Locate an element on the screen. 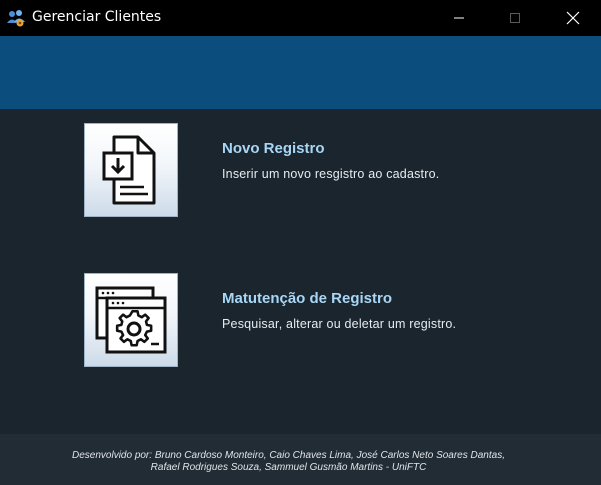 This screenshot has height=485, width=601. maintenance-button is located at coordinates (131, 320).